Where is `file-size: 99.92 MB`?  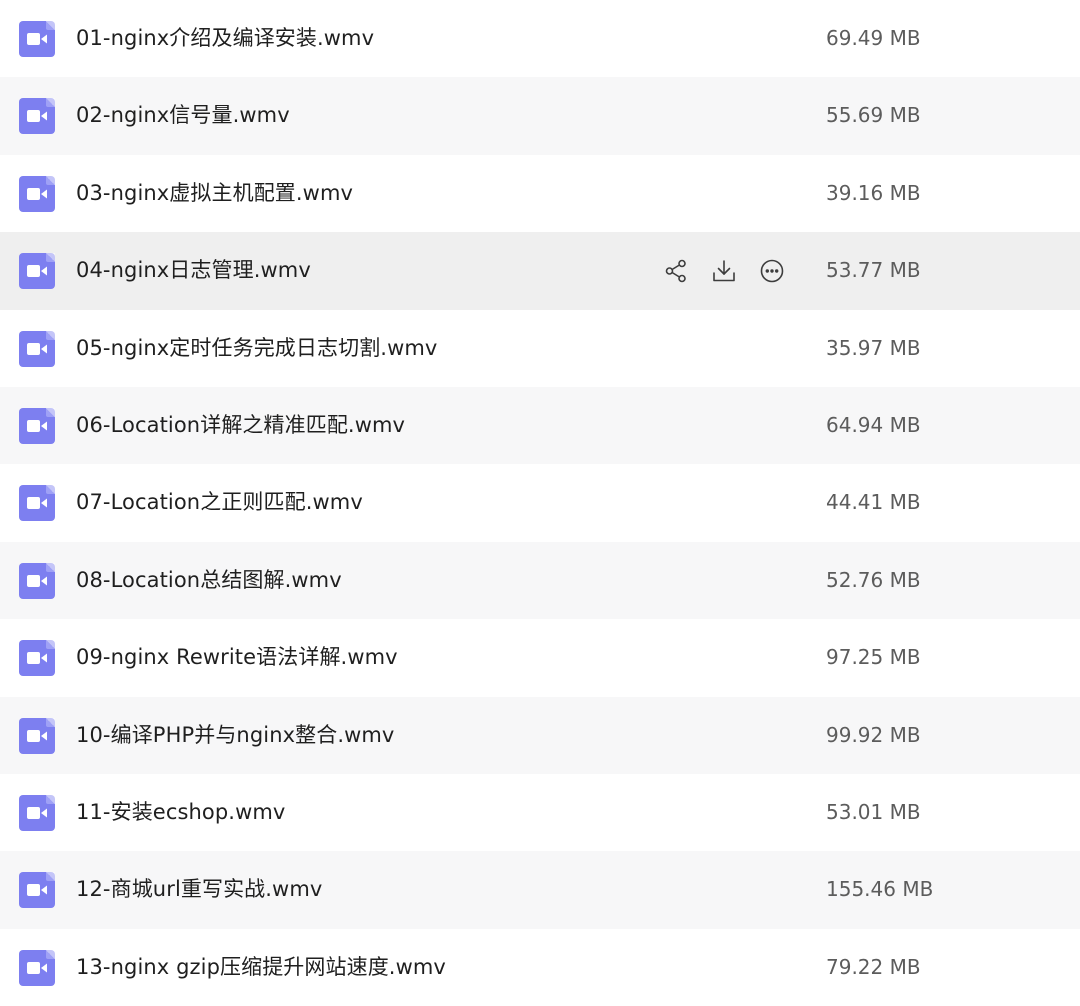 file-size: 99.92 MB is located at coordinates (873, 734).